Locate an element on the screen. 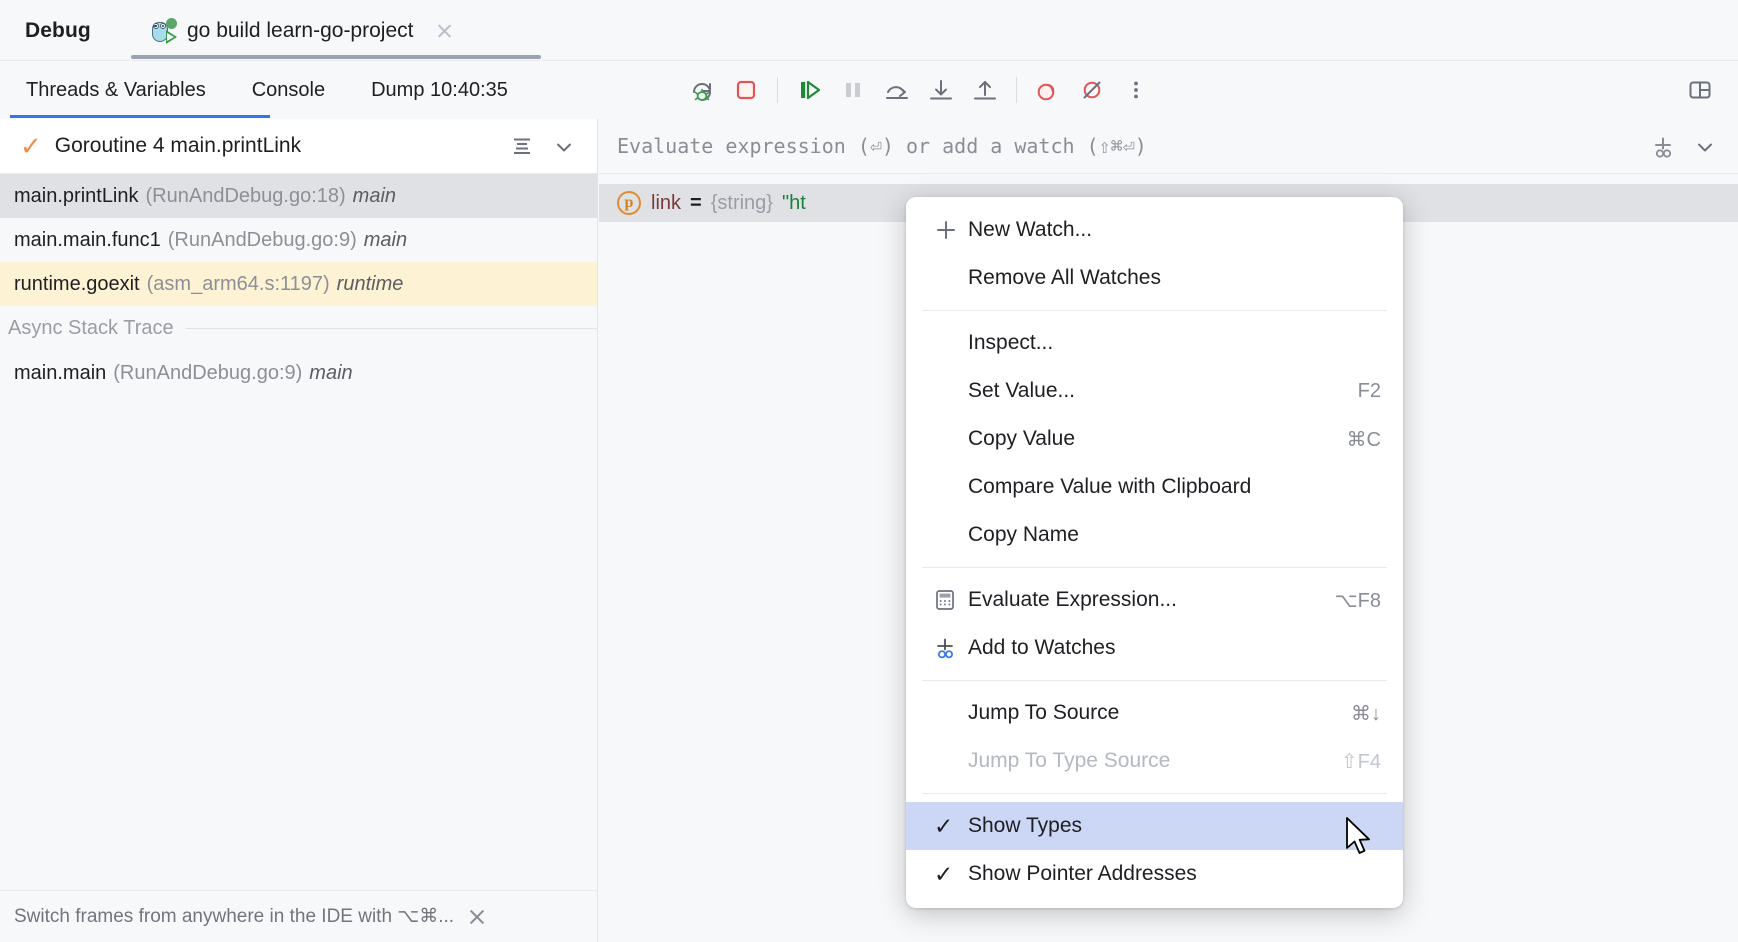 The width and height of the screenshot is (1738, 942). pause-program-icon is located at coordinates (853, 90).